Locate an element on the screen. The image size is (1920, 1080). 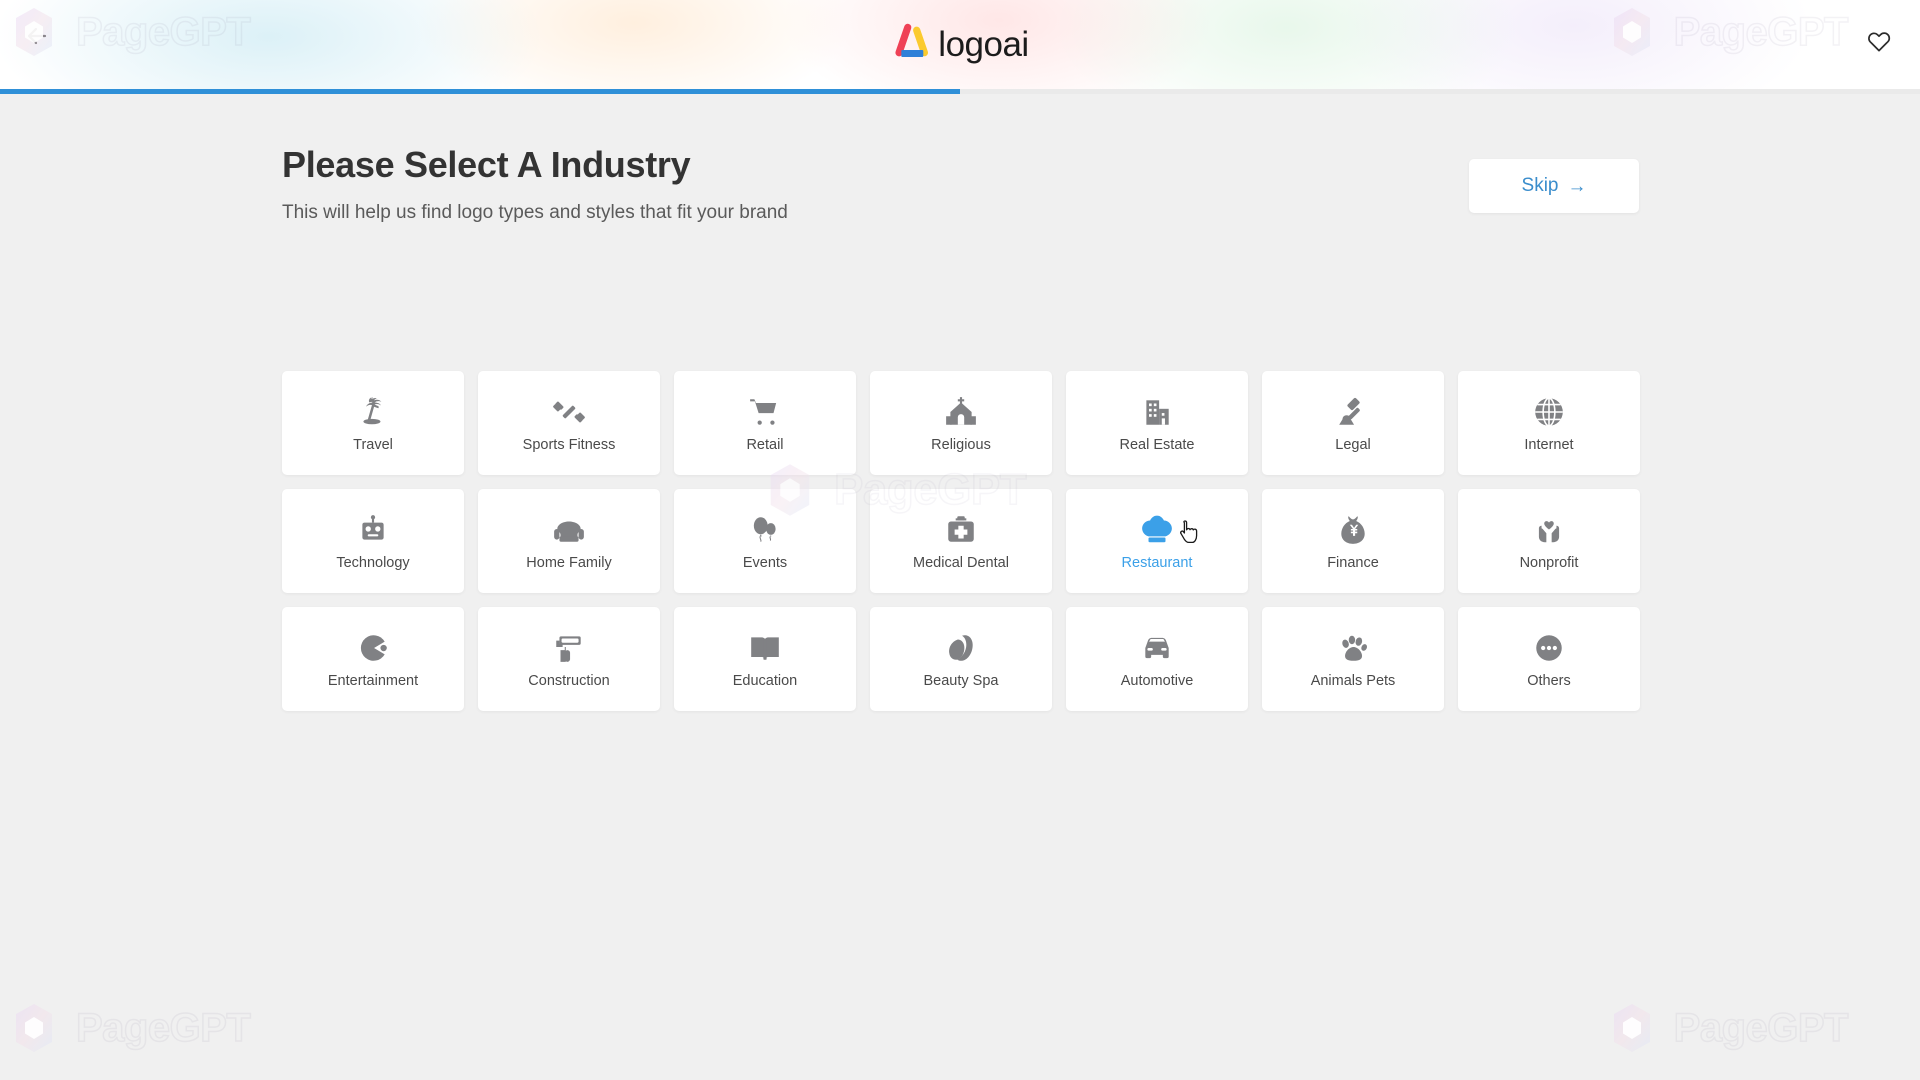
industry-card-others: Others is located at coordinates (1549, 659).